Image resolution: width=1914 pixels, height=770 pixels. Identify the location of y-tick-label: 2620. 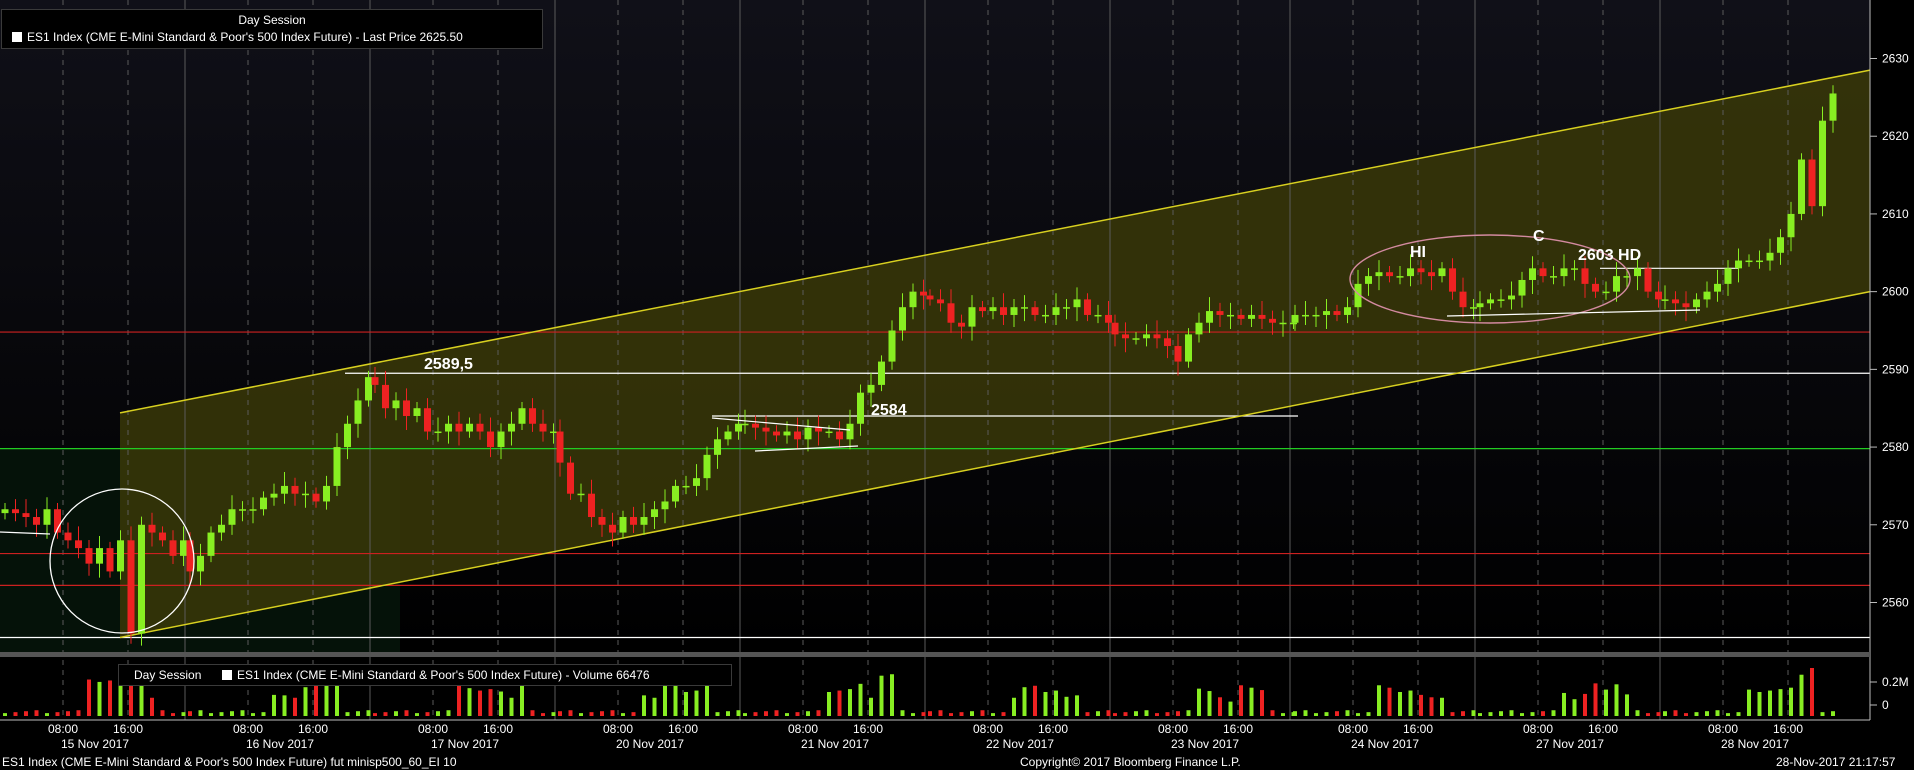
(1895, 136).